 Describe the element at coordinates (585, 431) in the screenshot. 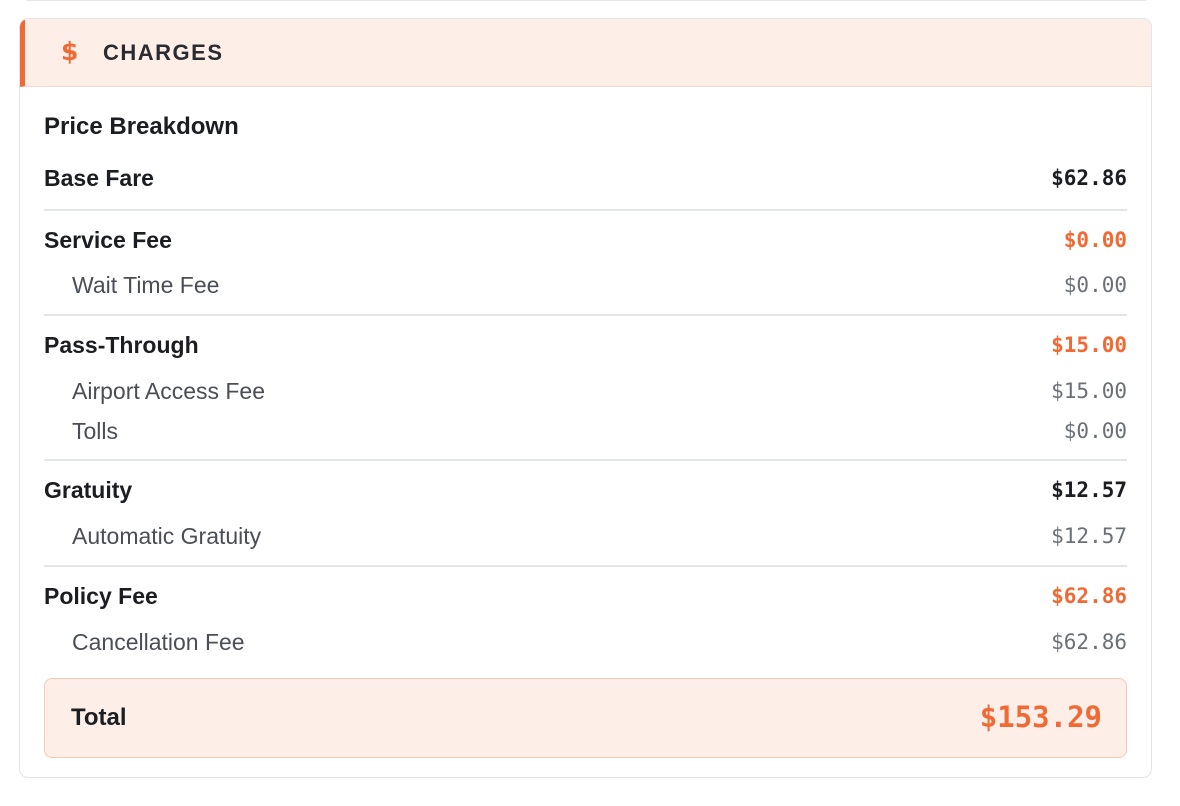

I see `tolls-row: Tolls $0.00` at that location.